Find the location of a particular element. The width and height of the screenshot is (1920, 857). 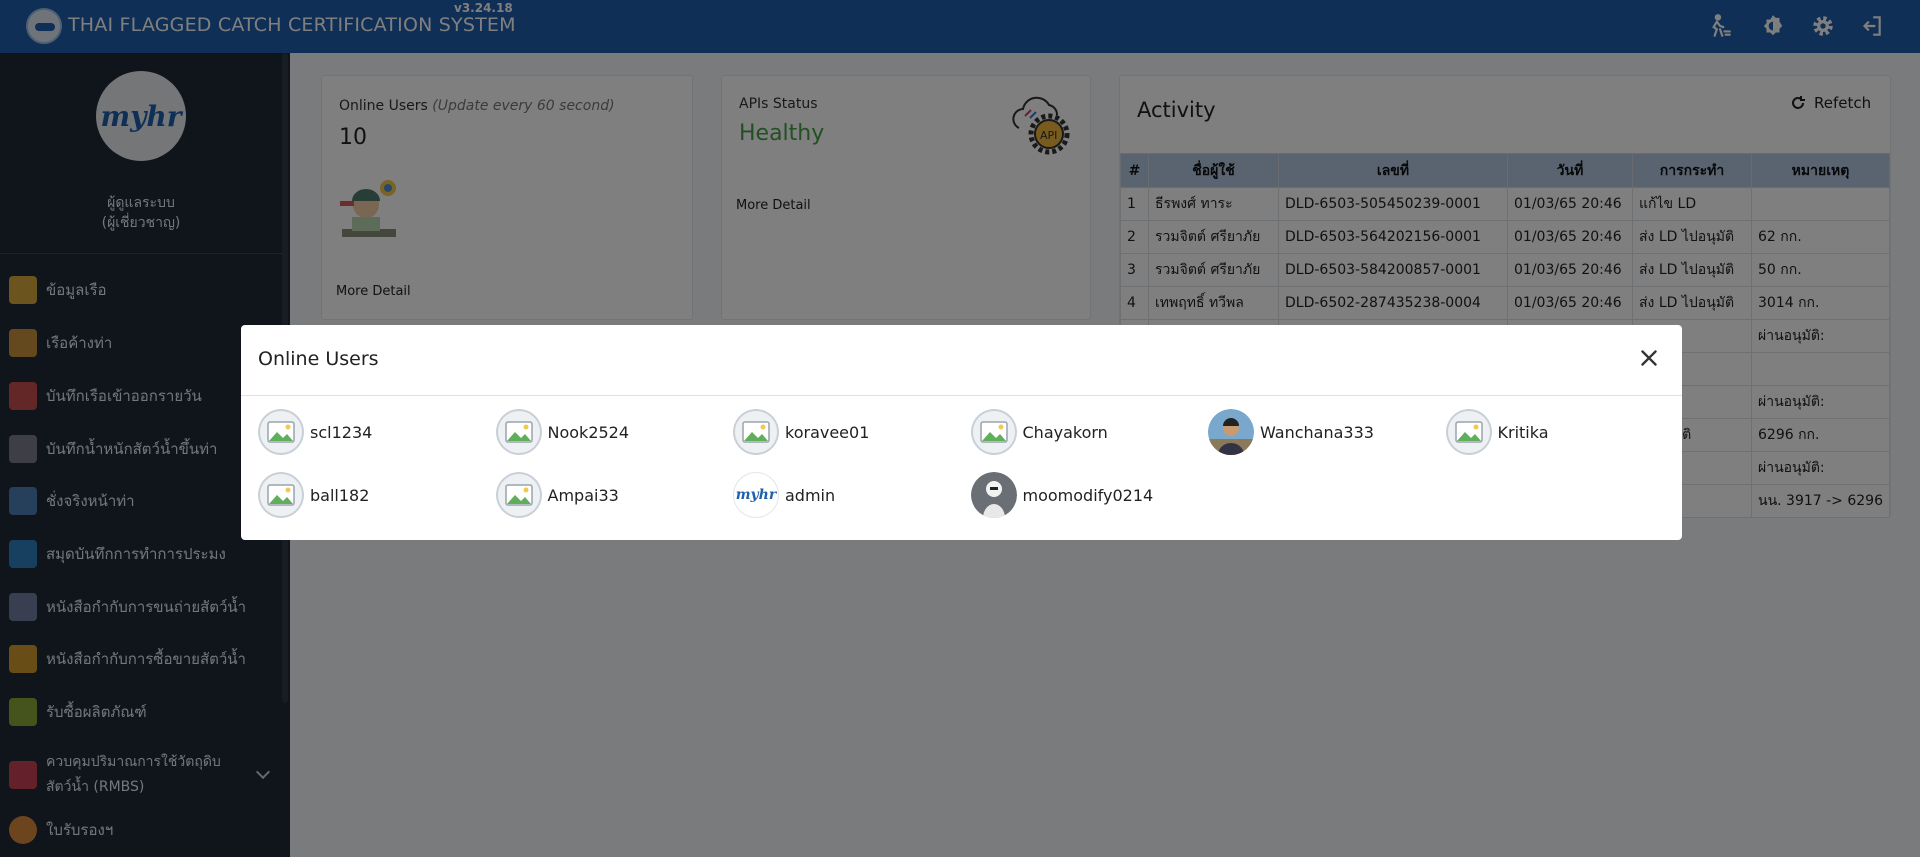

brand-logo: myhr is located at coordinates (756, 495).